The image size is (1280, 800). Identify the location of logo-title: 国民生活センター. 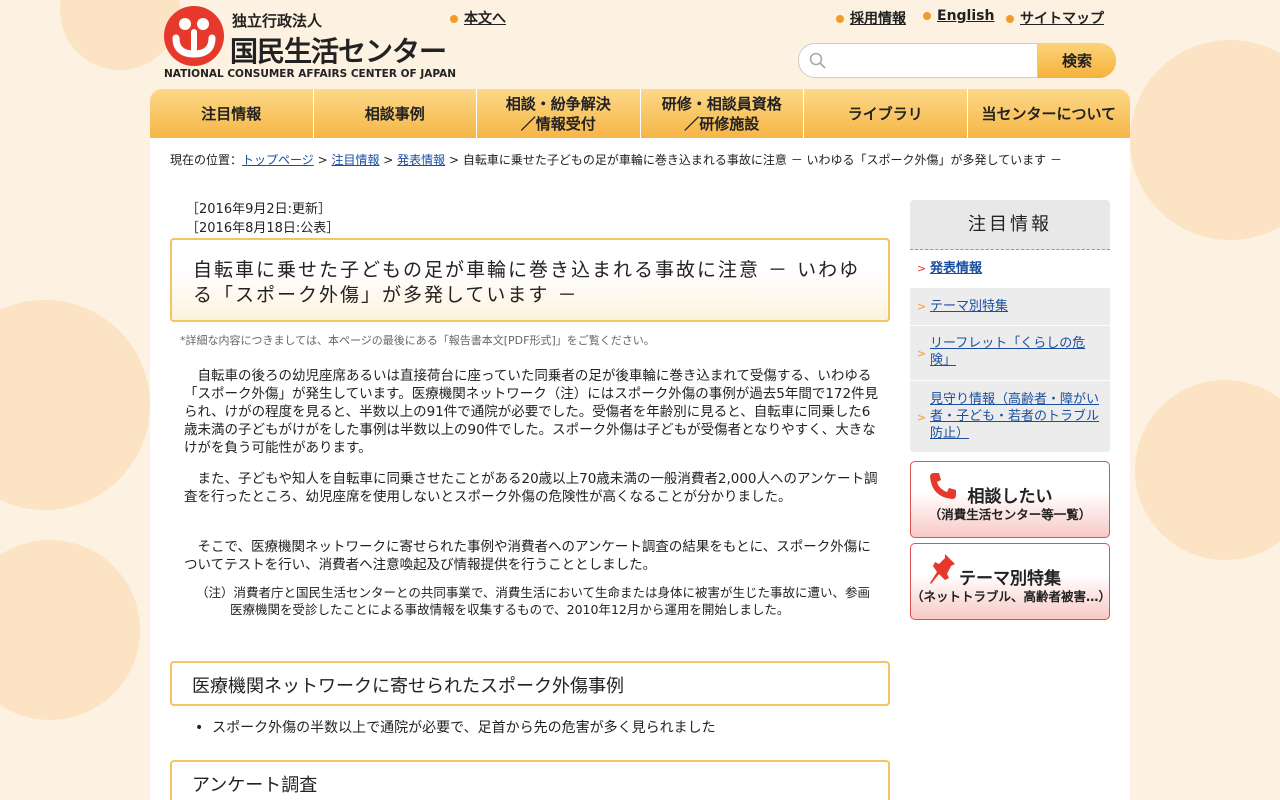
(338, 51).